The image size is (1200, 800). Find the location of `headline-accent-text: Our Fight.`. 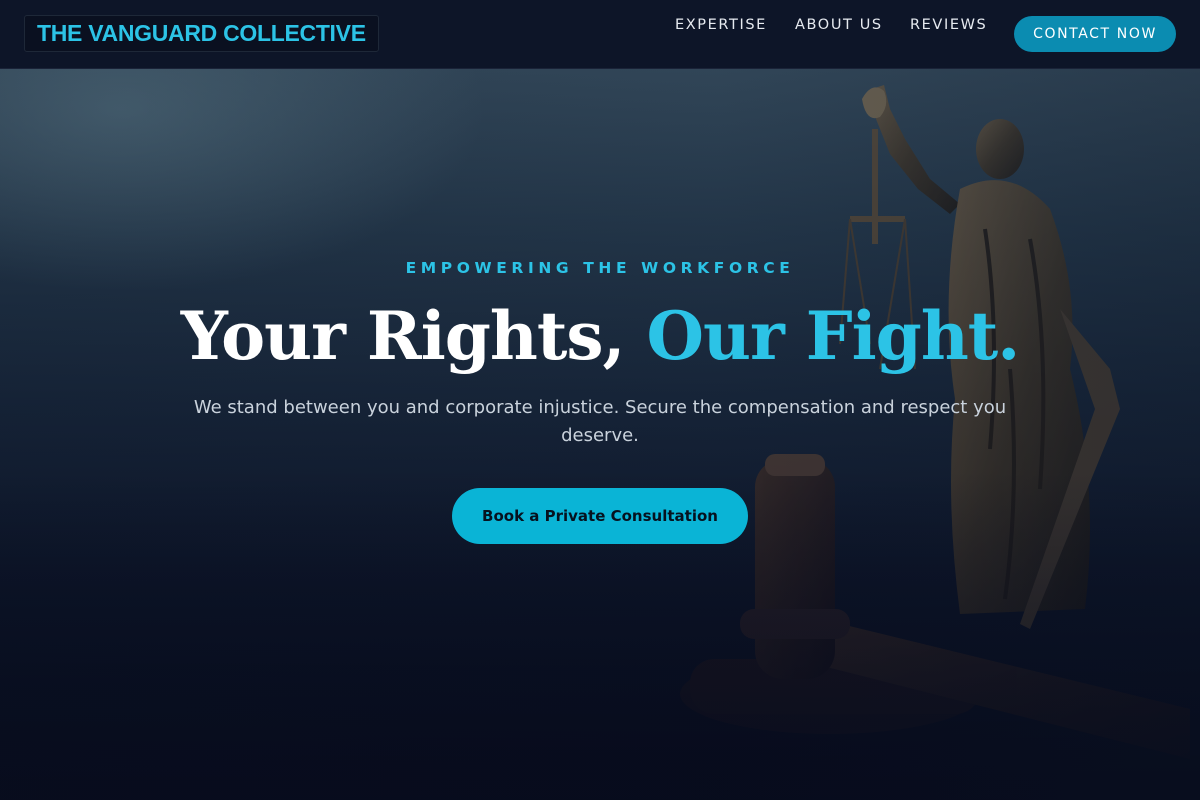

headline-accent-text: Our Fight. is located at coordinates (833, 336).